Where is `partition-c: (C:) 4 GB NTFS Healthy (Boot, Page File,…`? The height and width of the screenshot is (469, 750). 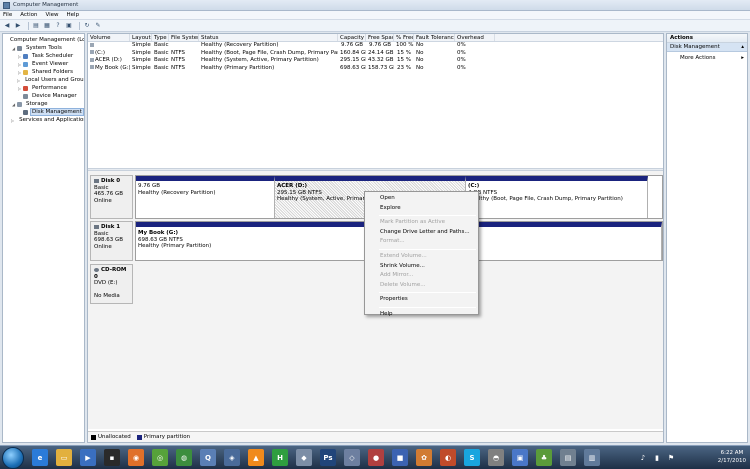
partition-c: (C:) 4 GB NTFS Healthy (Boot, Page File,… is located at coordinates (557, 197).